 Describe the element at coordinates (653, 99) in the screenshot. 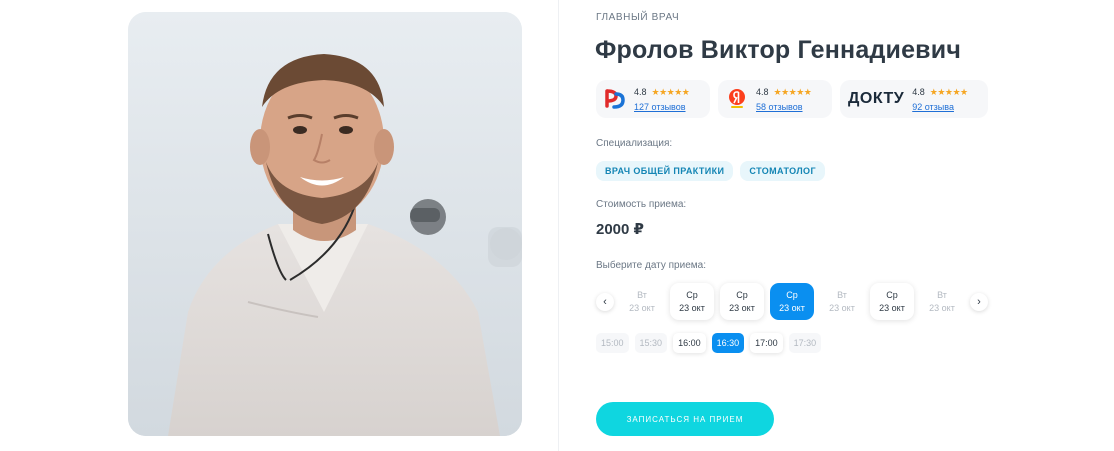

I see `review-card-prodoctorov: 4.8 ★★★★★ 127 отзывов` at that location.